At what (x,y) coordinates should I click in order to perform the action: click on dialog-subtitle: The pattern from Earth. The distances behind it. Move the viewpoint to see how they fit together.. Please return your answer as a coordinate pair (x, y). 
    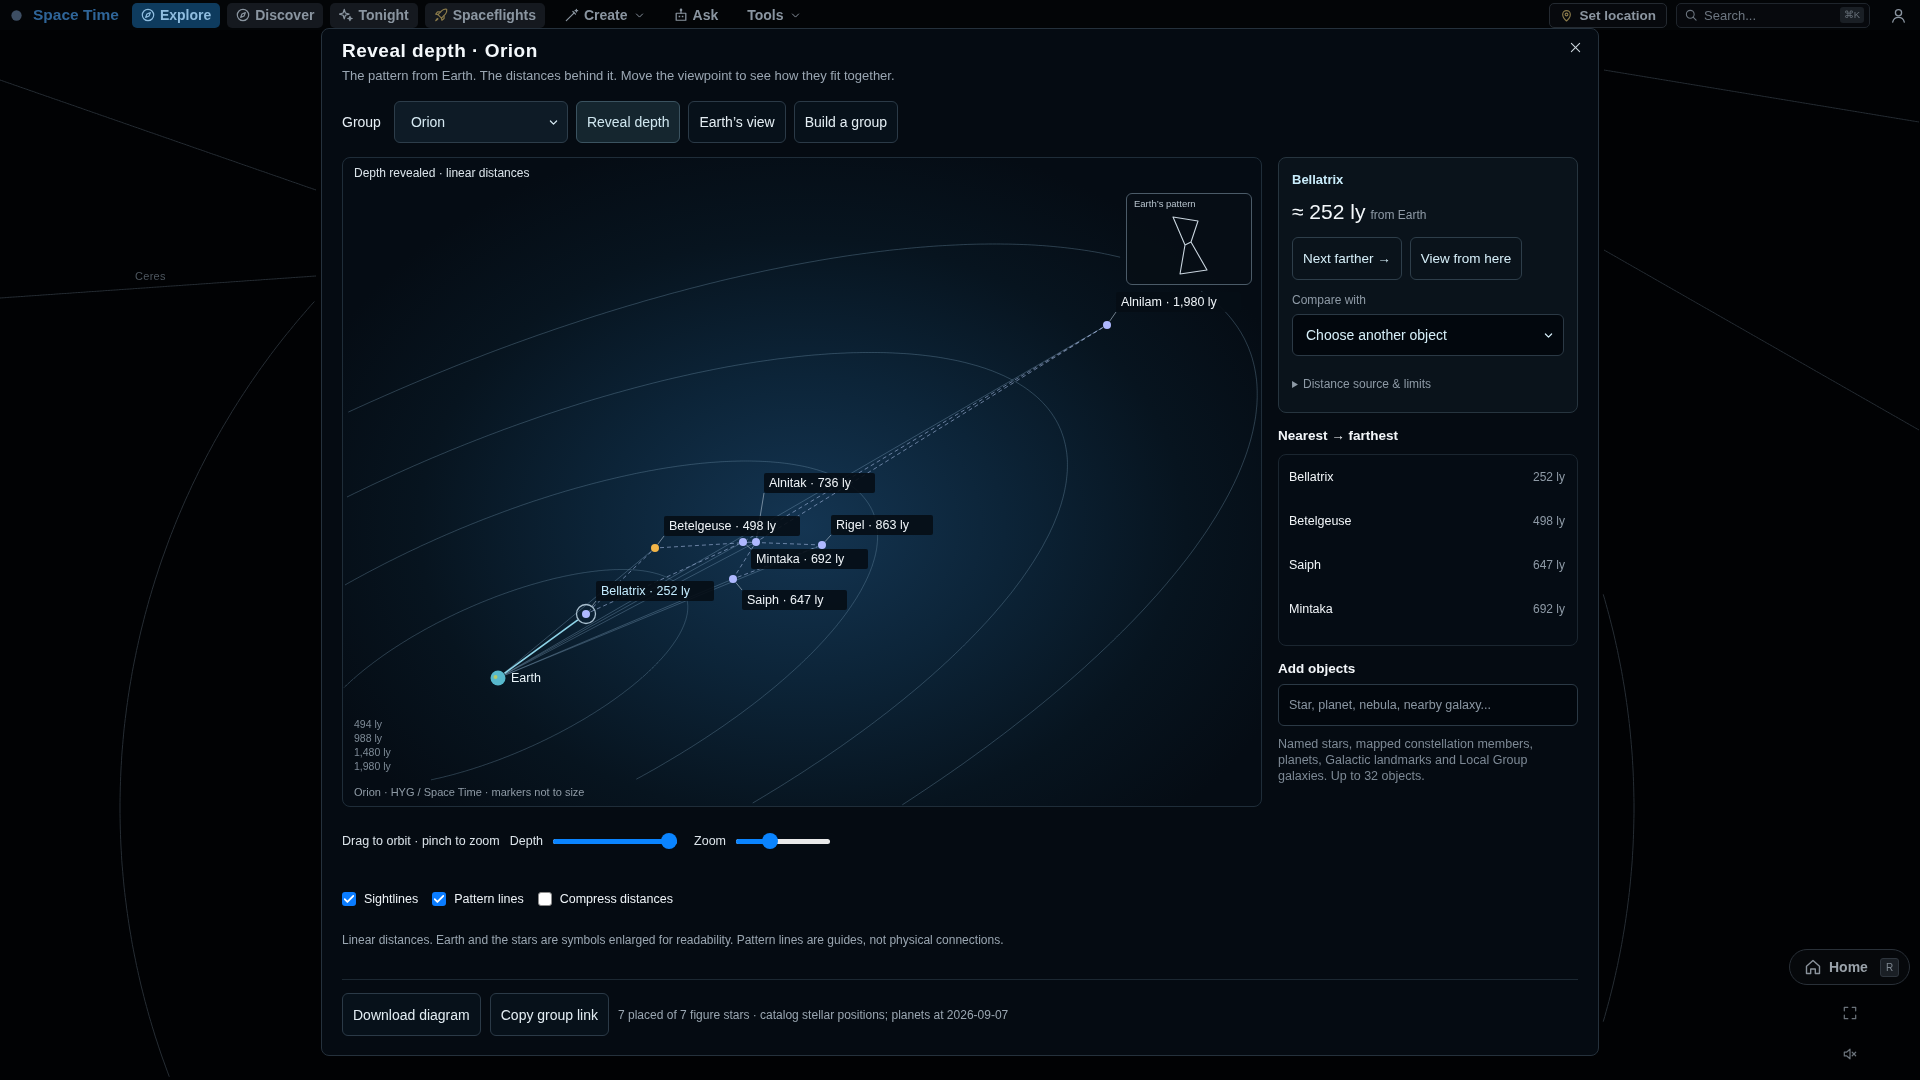
    Looking at the image, I should click on (619, 76).